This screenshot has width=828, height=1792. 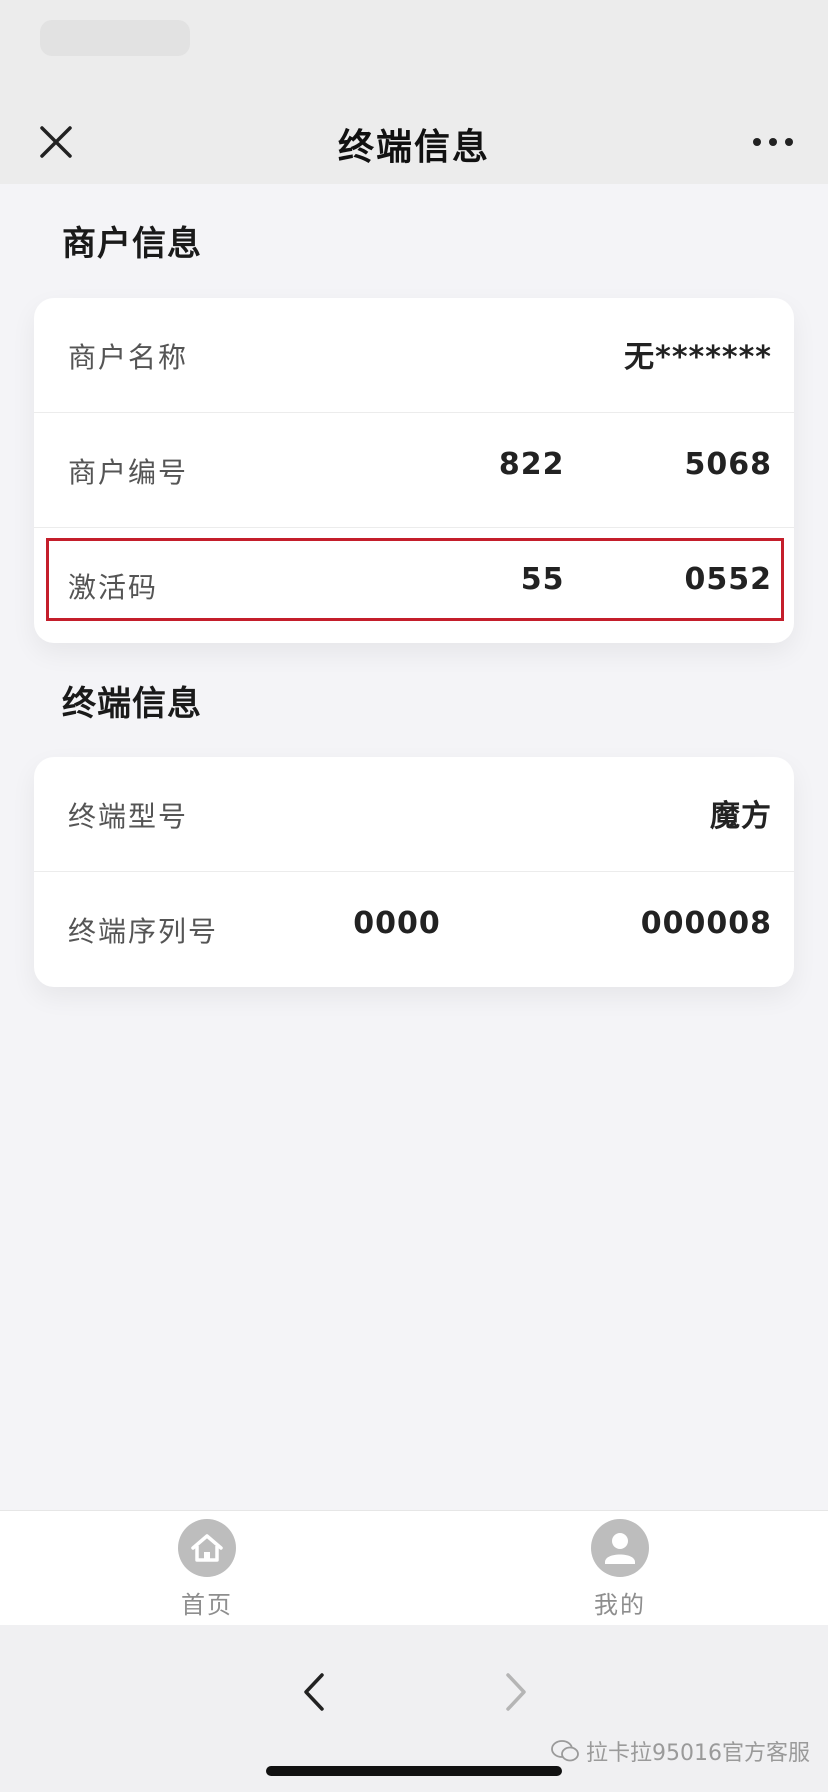 I want to click on page-title: 终端信息, so click(x=413, y=147).